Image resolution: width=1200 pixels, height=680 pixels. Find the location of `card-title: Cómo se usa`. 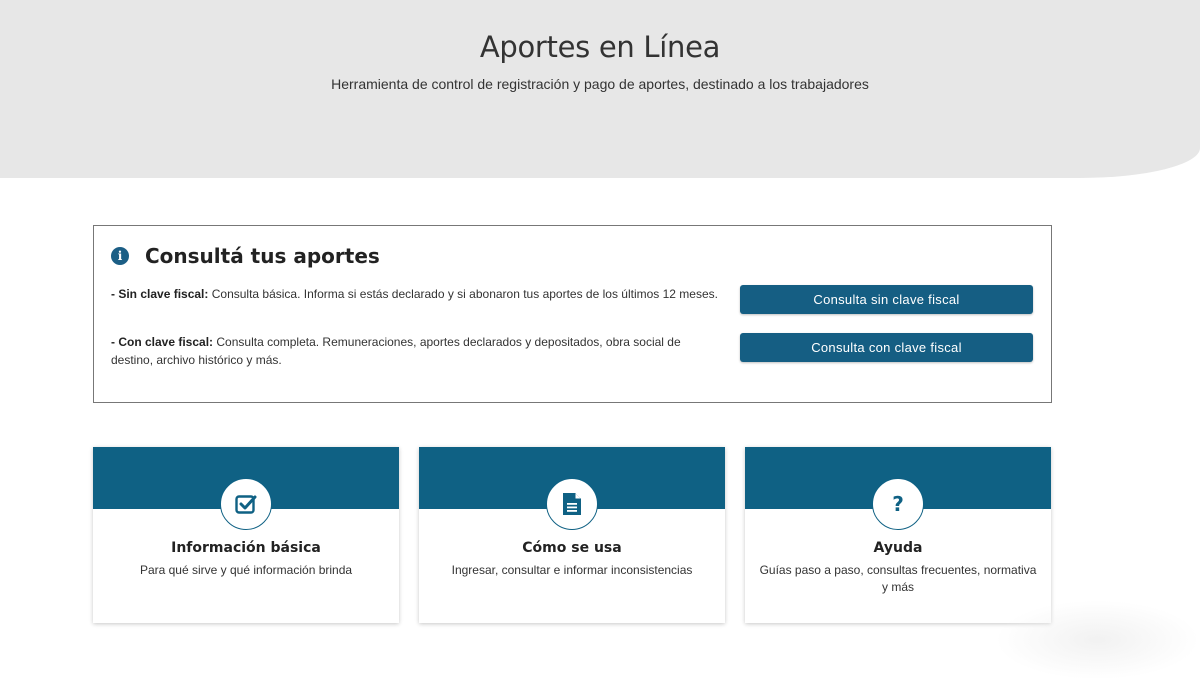

card-title: Cómo se usa is located at coordinates (572, 548).